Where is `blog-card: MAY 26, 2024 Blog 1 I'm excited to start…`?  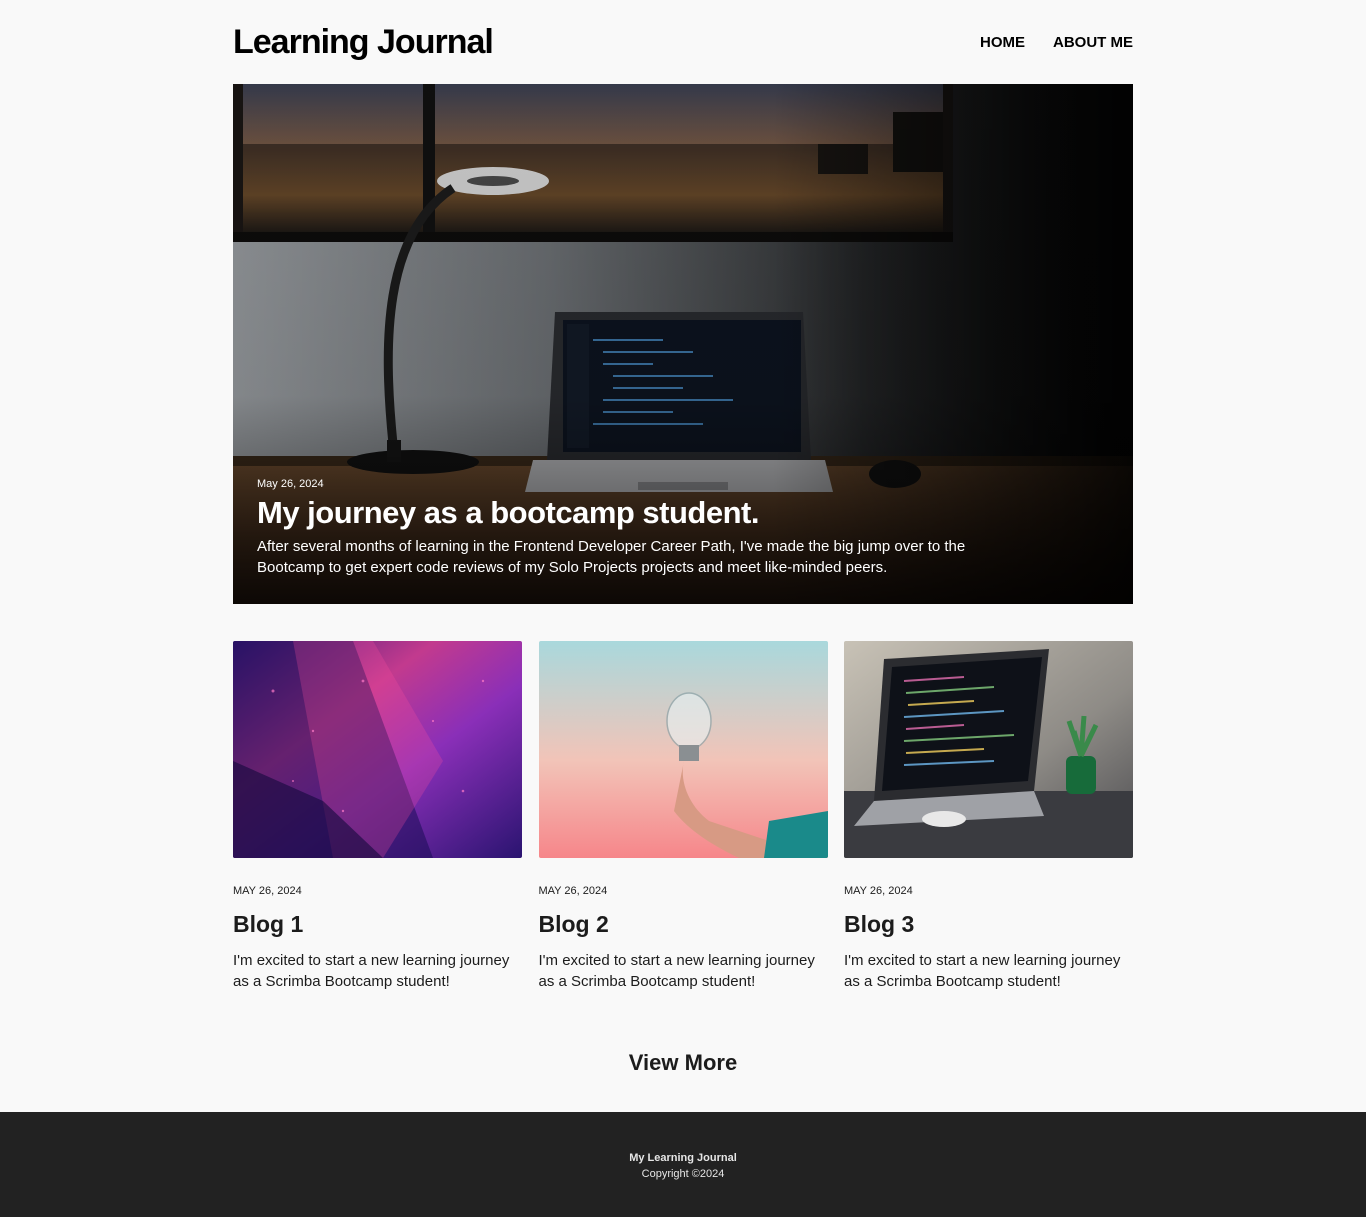
blog-card: MAY 26, 2024 Blog 1 I'm excited to start… is located at coordinates (377, 816).